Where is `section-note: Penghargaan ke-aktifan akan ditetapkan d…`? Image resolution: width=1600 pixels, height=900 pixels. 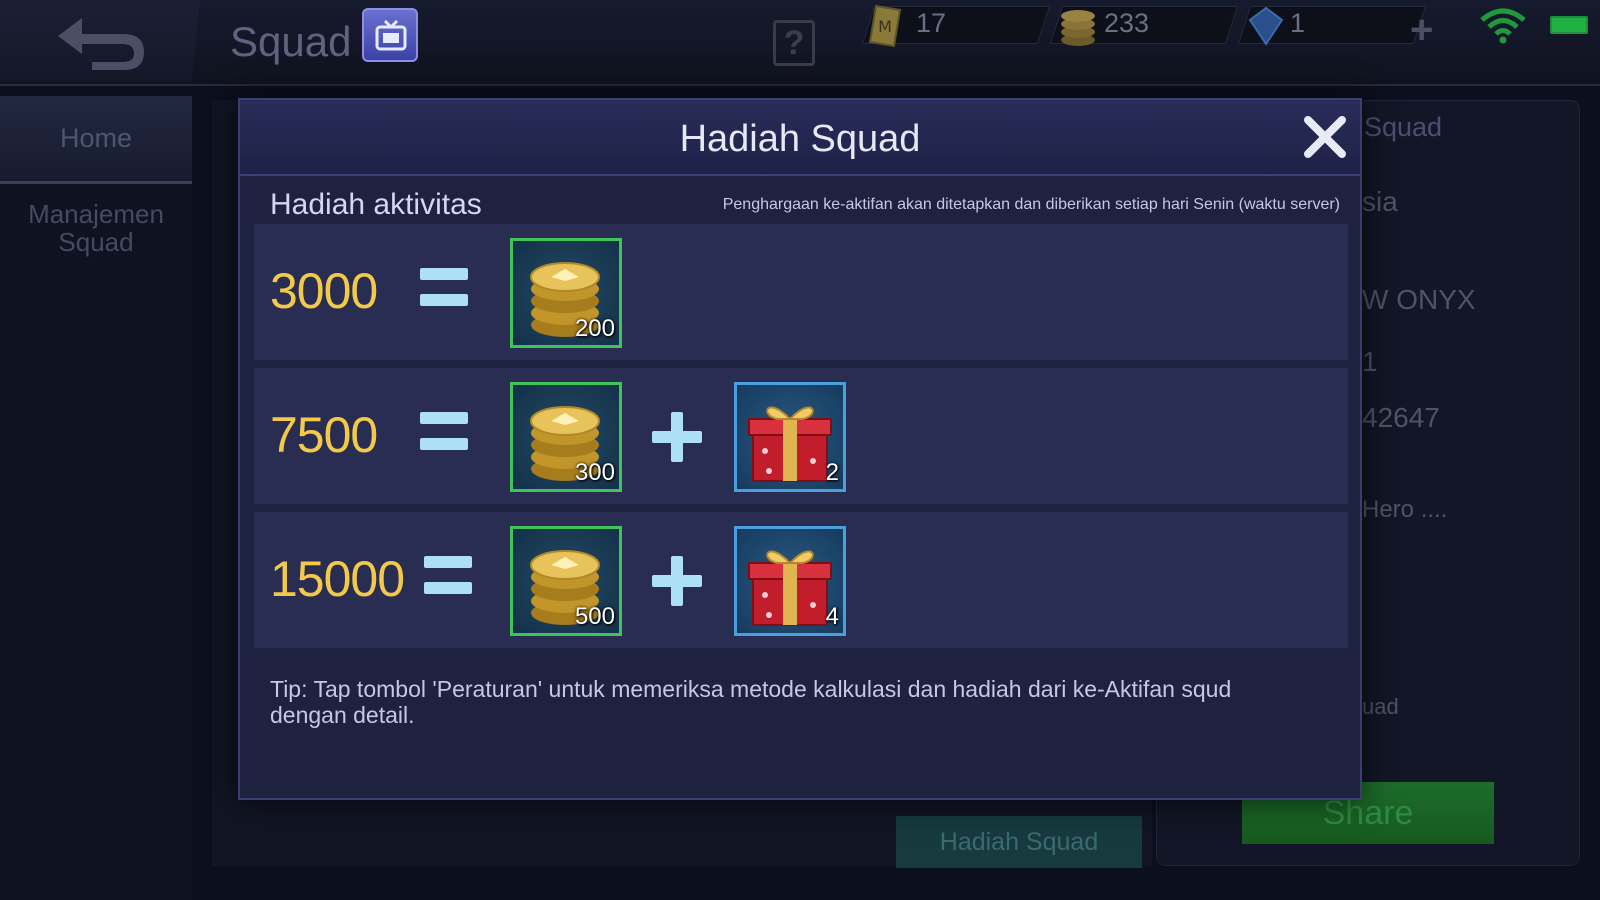 section-note: Penghargaan ke-aktifan akan ditetapkan d… is located at coordinates (1031, 204).